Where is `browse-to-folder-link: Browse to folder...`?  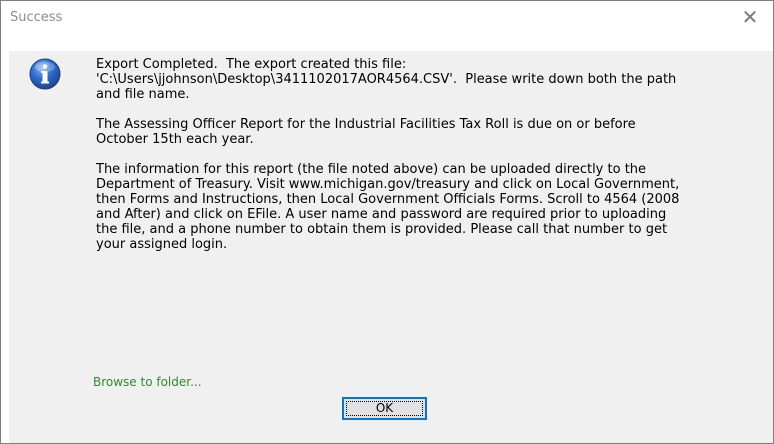
browse-to-folder-link: Browse to folder... is located at coordinates (147, 382).